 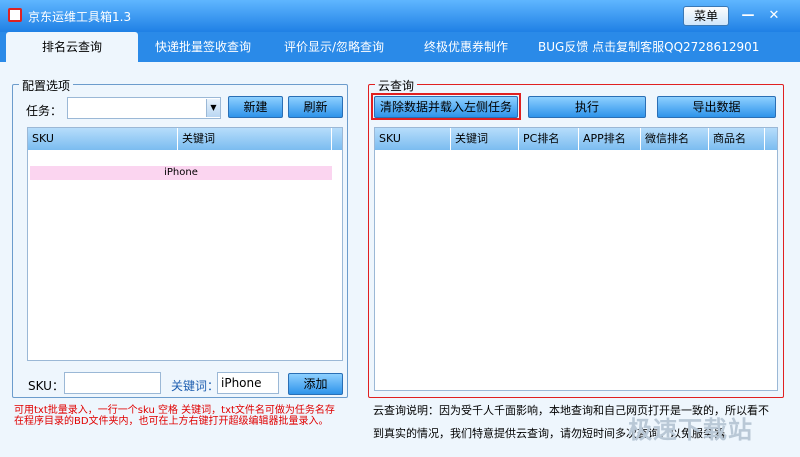 What do you see at coordinates (690, 430) in the screenshot?
I see `watermark: 极速下载站` at bounding box center [690, 430].